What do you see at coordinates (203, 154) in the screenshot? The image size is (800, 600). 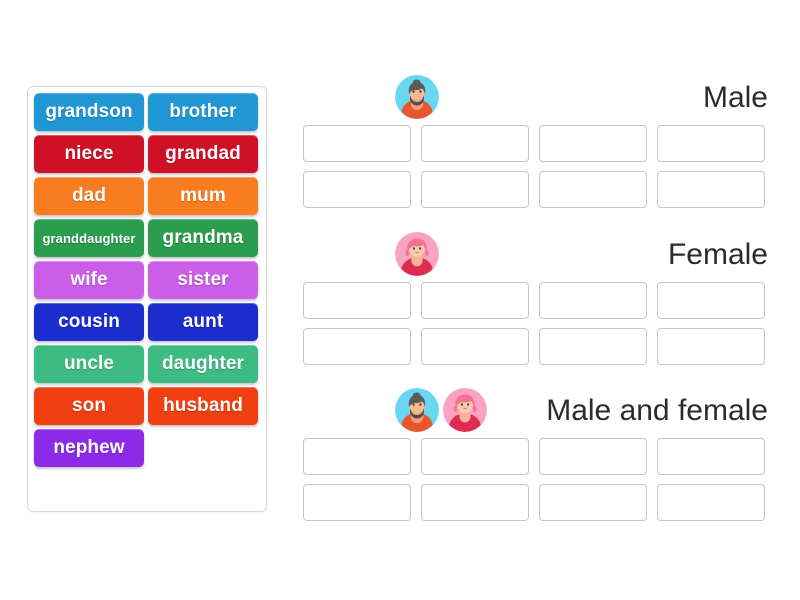 I see `word-tile: grandad` at bounding box center [203, 154].